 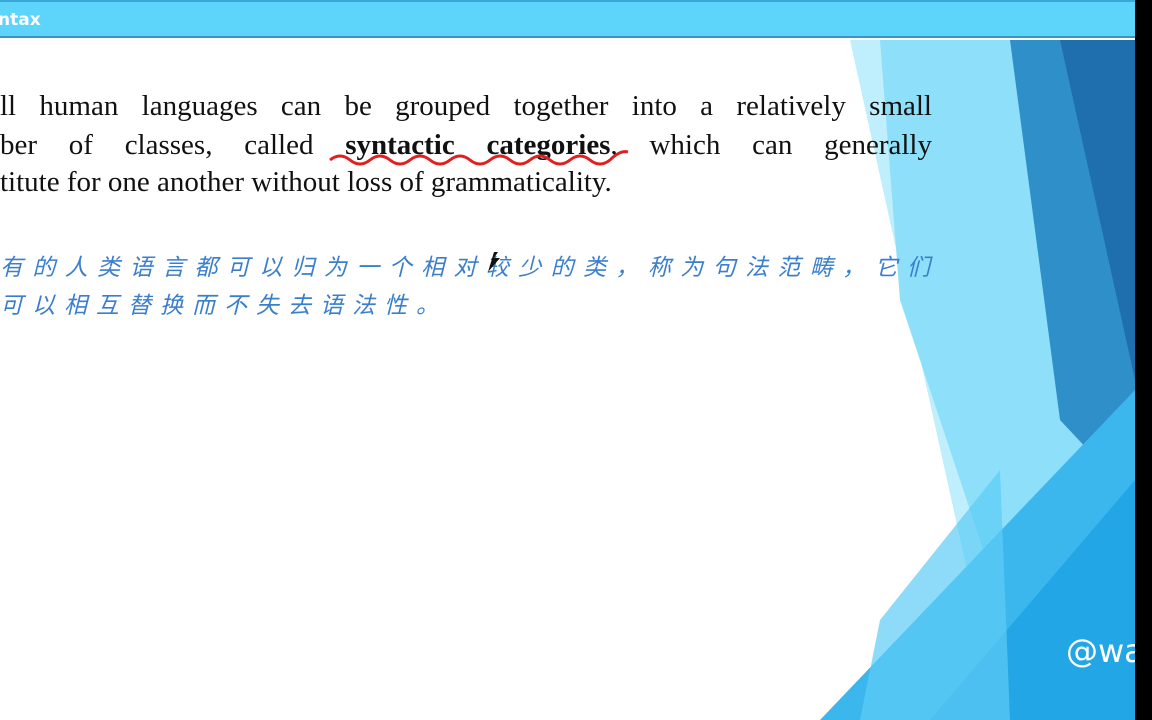 What do you see at coordinates (224, 306) in the screenshot?
I see `chinese-line-2: 可以相互替换而不失去语法性。` at bounding box center [224, 306].